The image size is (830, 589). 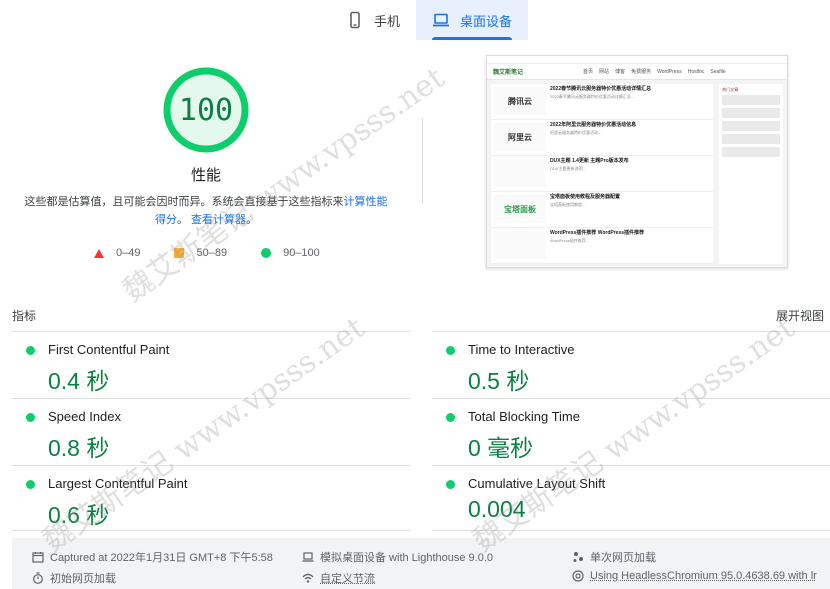 What do you see at coordinates (669, 71) in the screenshot?
I see `thumb-nav-item: WordPress` at bounding box center [669, 71].